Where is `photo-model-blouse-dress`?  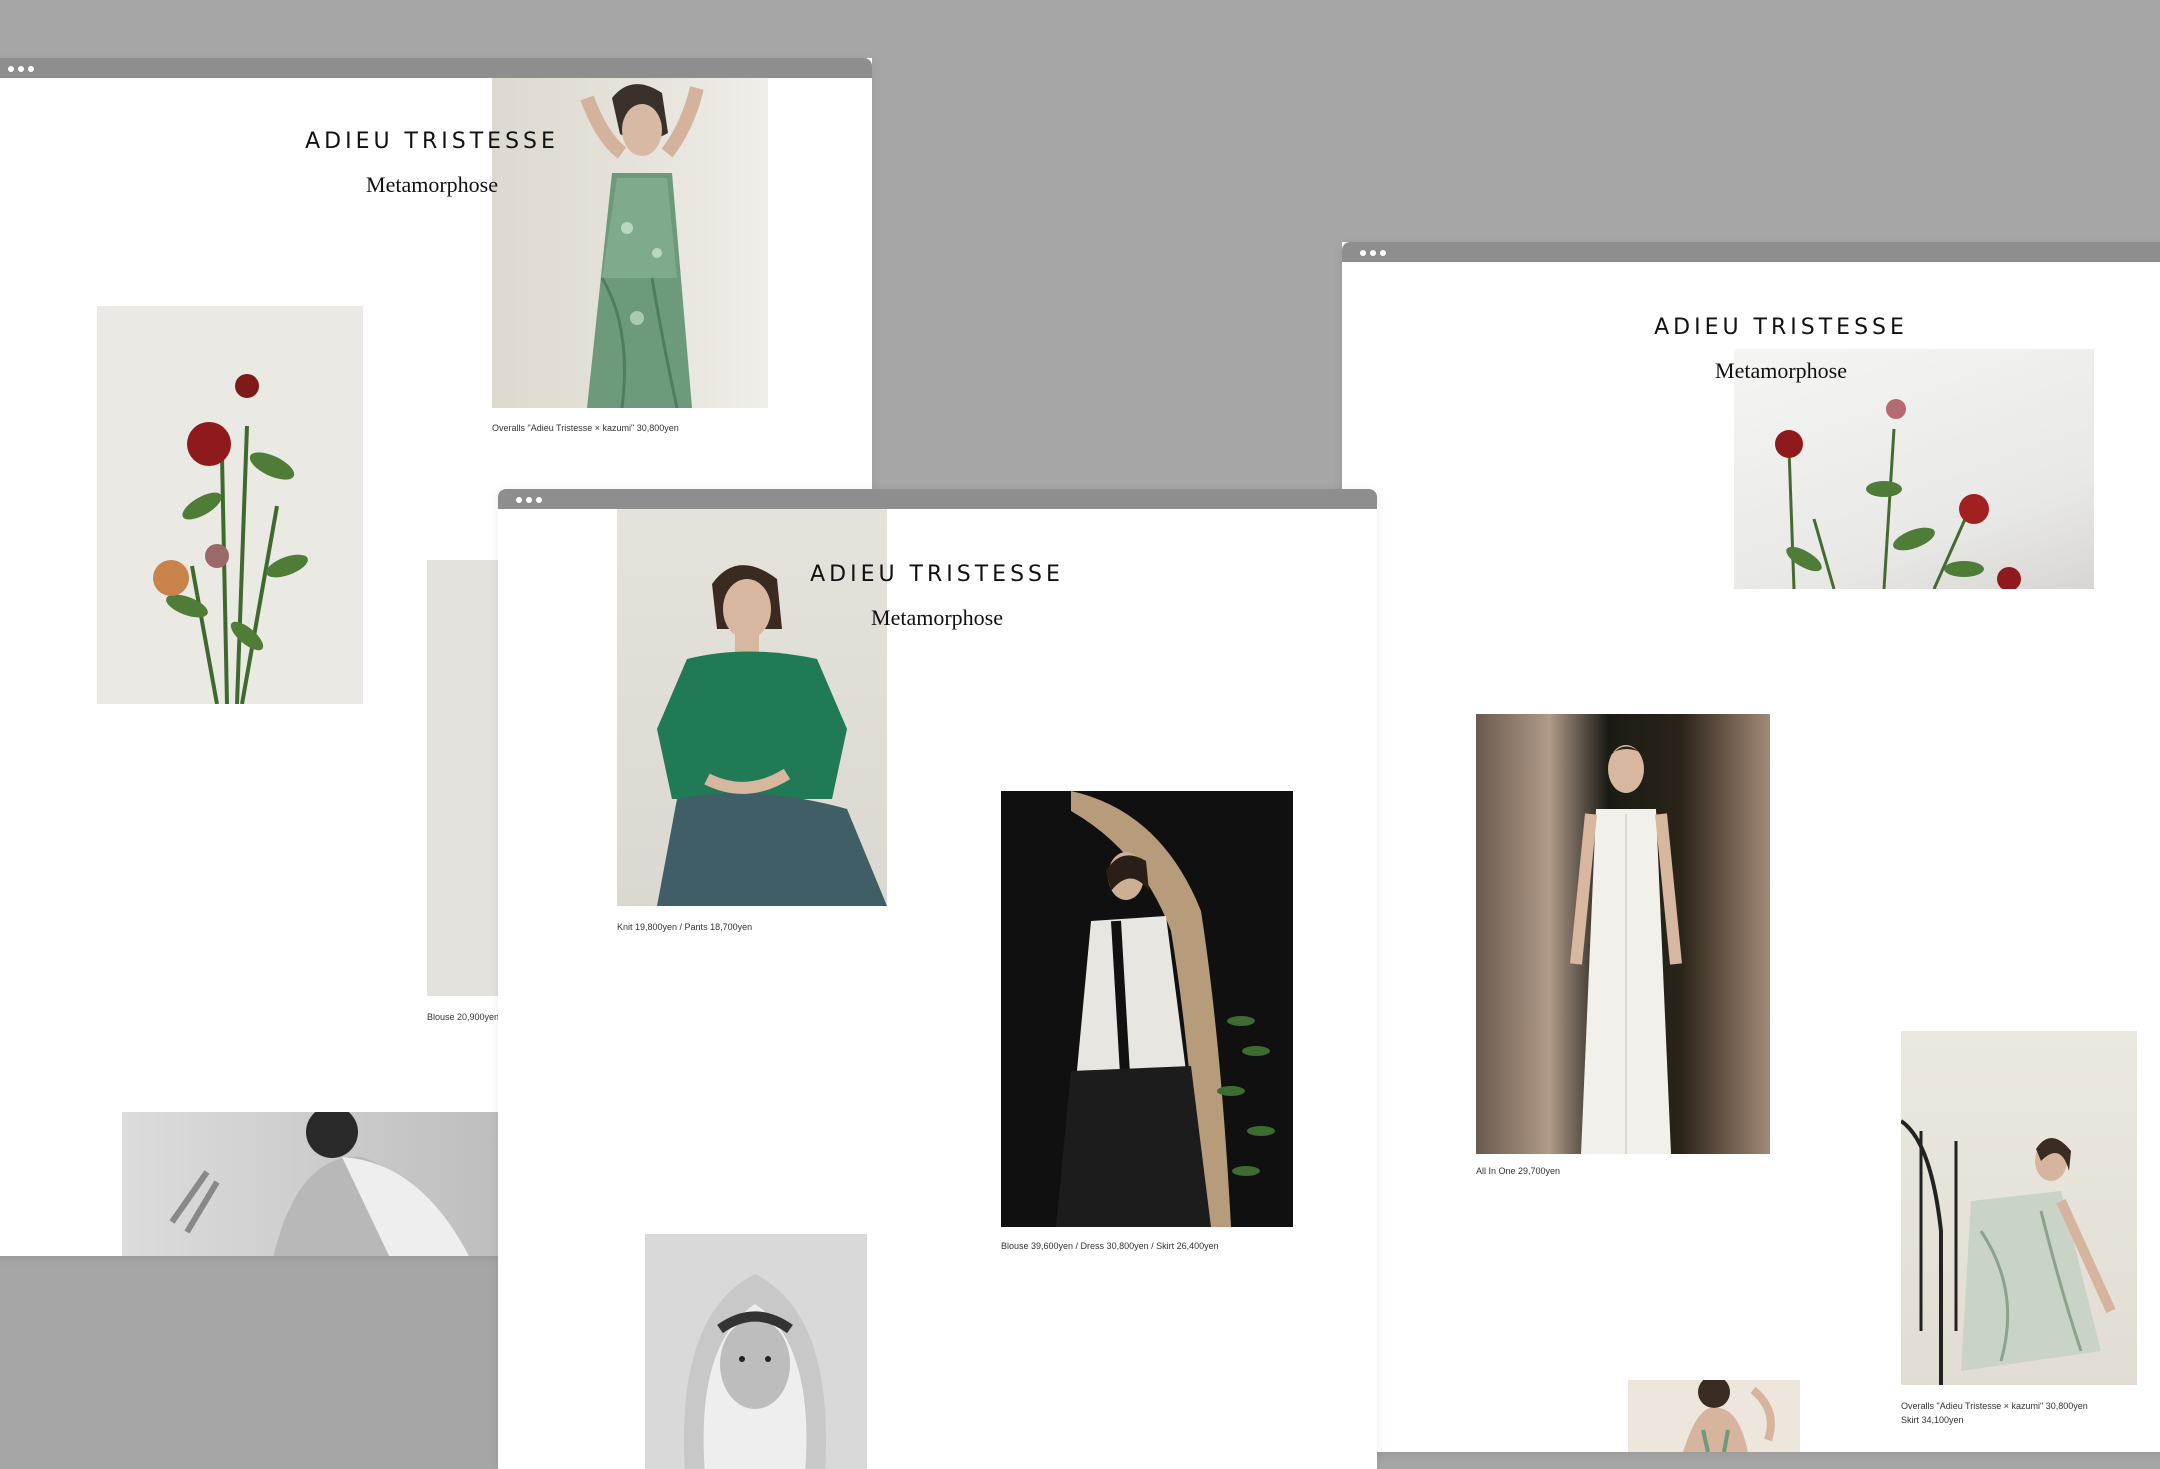
photo-model-blouse-dress is located at coordinates (1147, 1009).